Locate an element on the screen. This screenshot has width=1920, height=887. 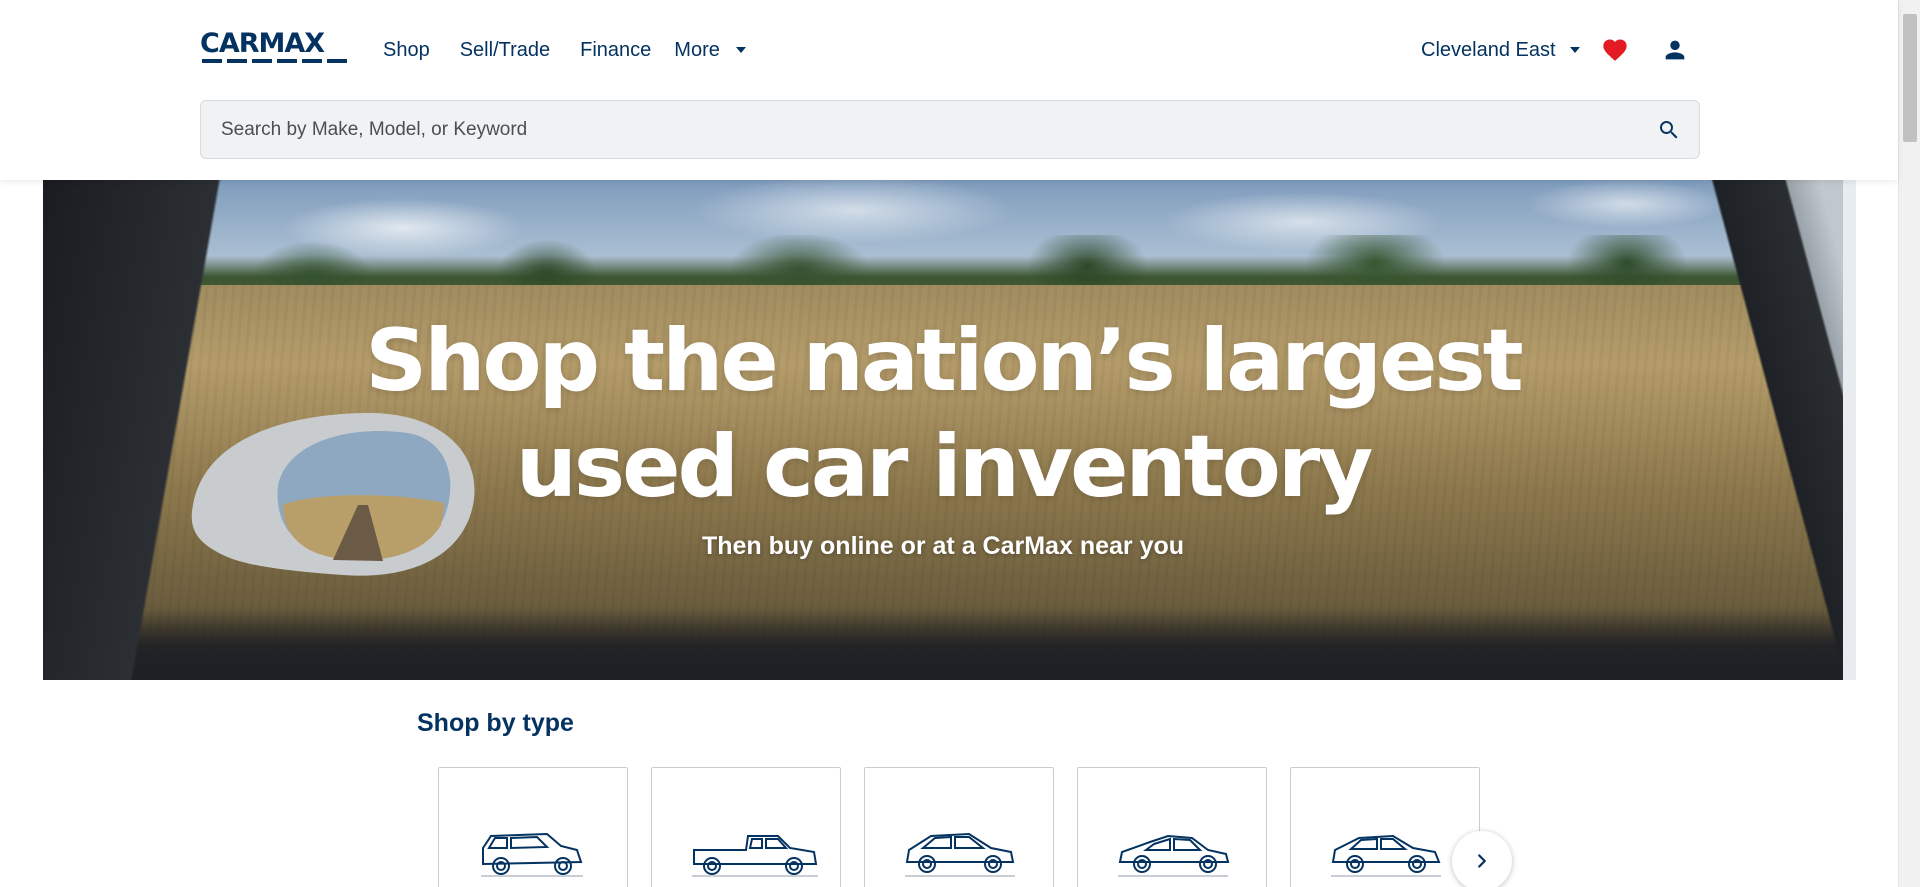
store-selector: Cleveland East is located at coordinates (1500, 50).